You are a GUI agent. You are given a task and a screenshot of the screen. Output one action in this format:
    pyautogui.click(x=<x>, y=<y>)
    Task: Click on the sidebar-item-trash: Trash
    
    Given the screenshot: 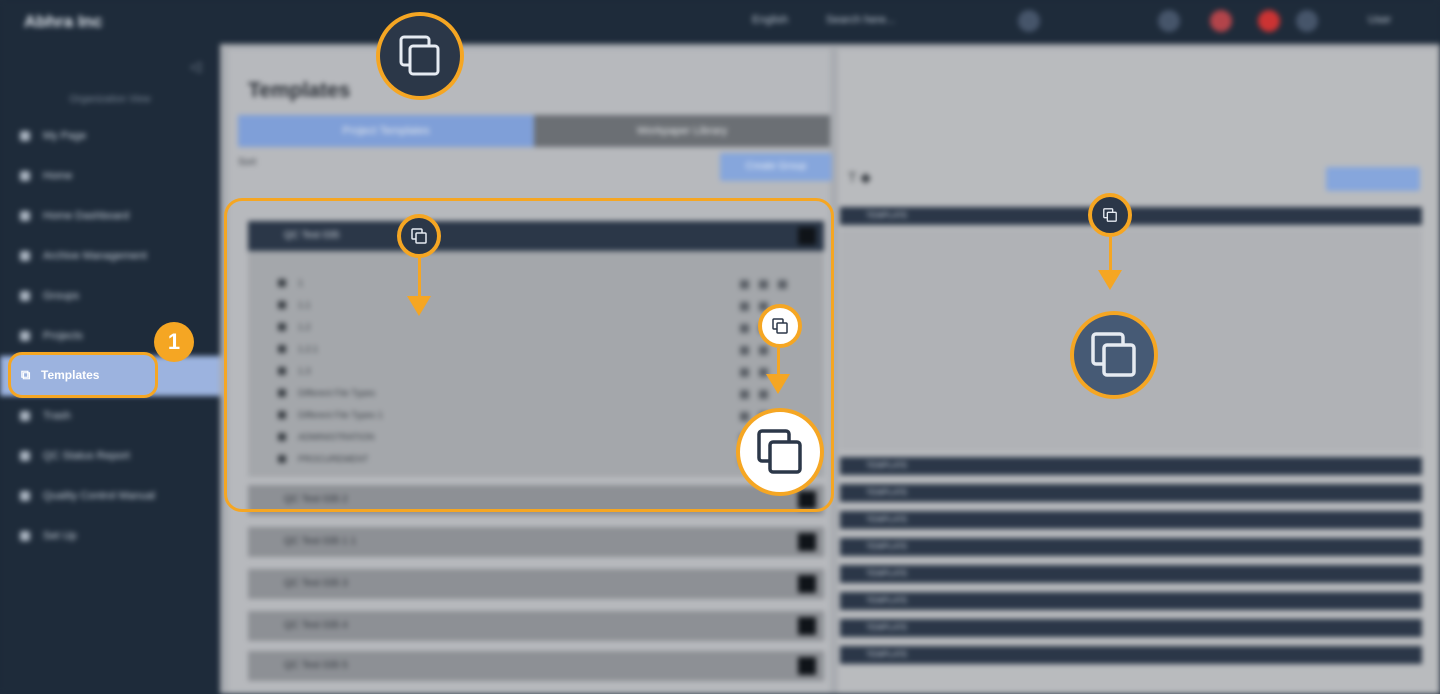 What is the action you would take?
    pyautogui.click(x=110, y=416)
    